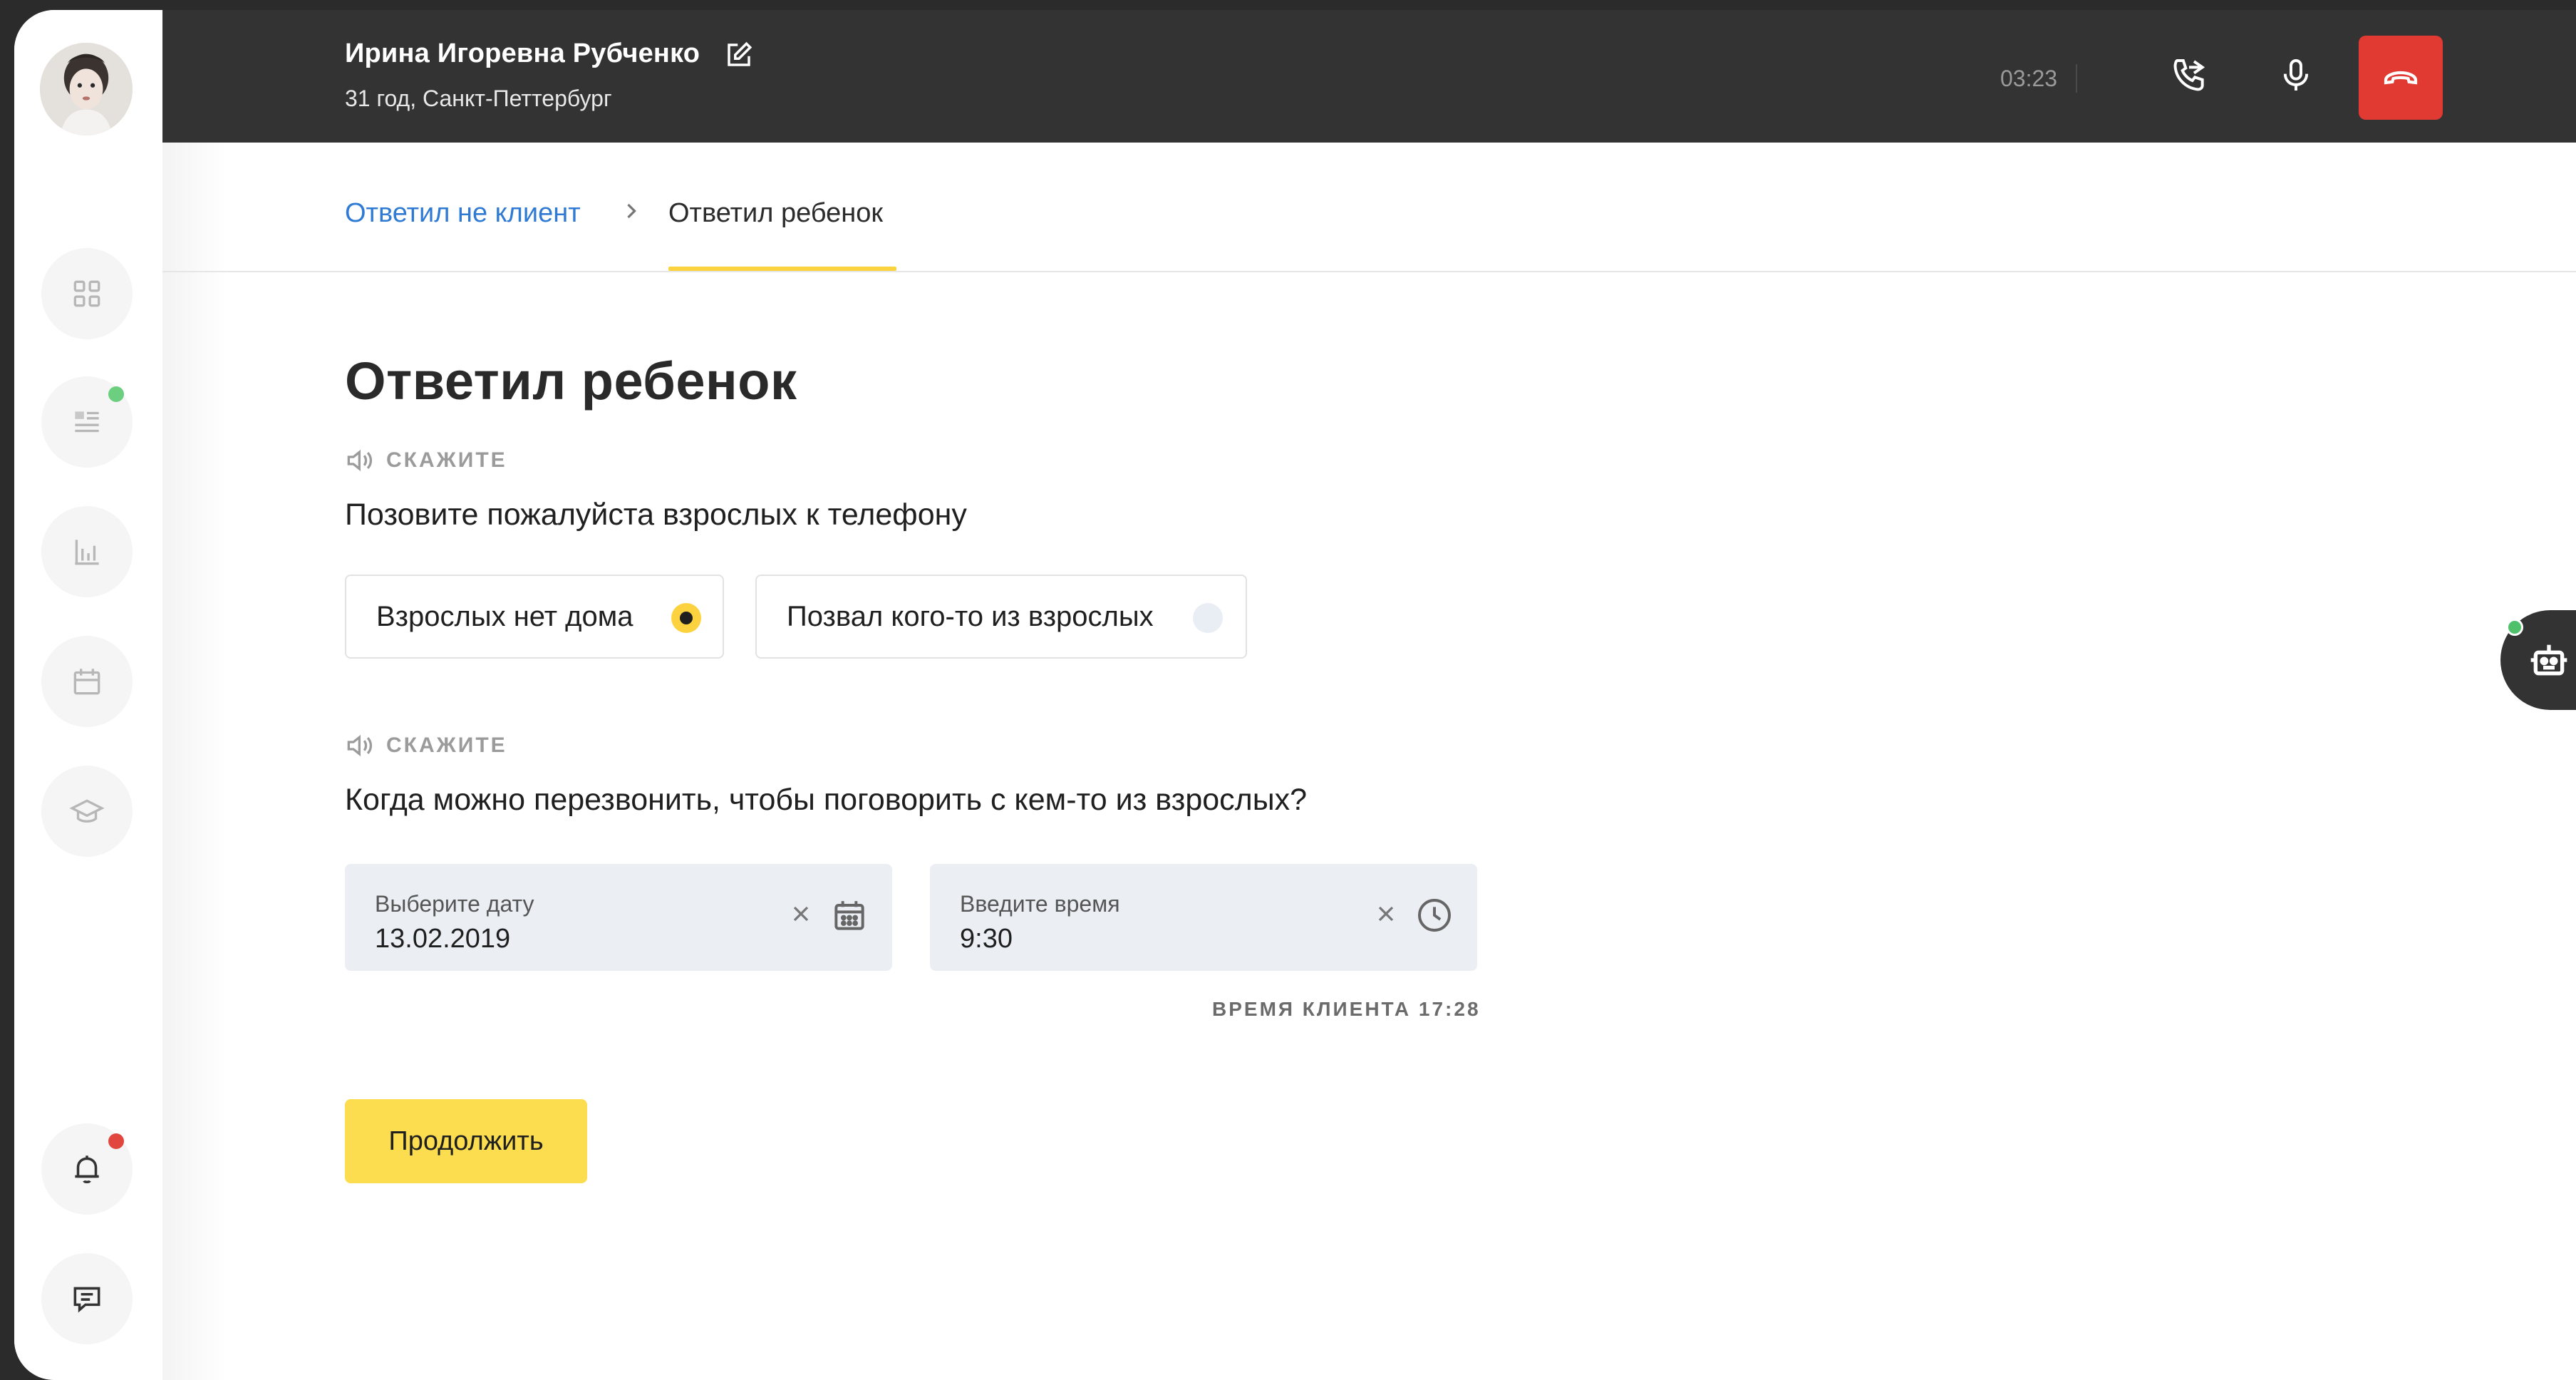 This screenshot has width=2576, height=1380. What do you see at coordinates (1204, 917) in the screenshot?
I see `time-field: Введите время 9:30` at bounding box center [1204, 917].